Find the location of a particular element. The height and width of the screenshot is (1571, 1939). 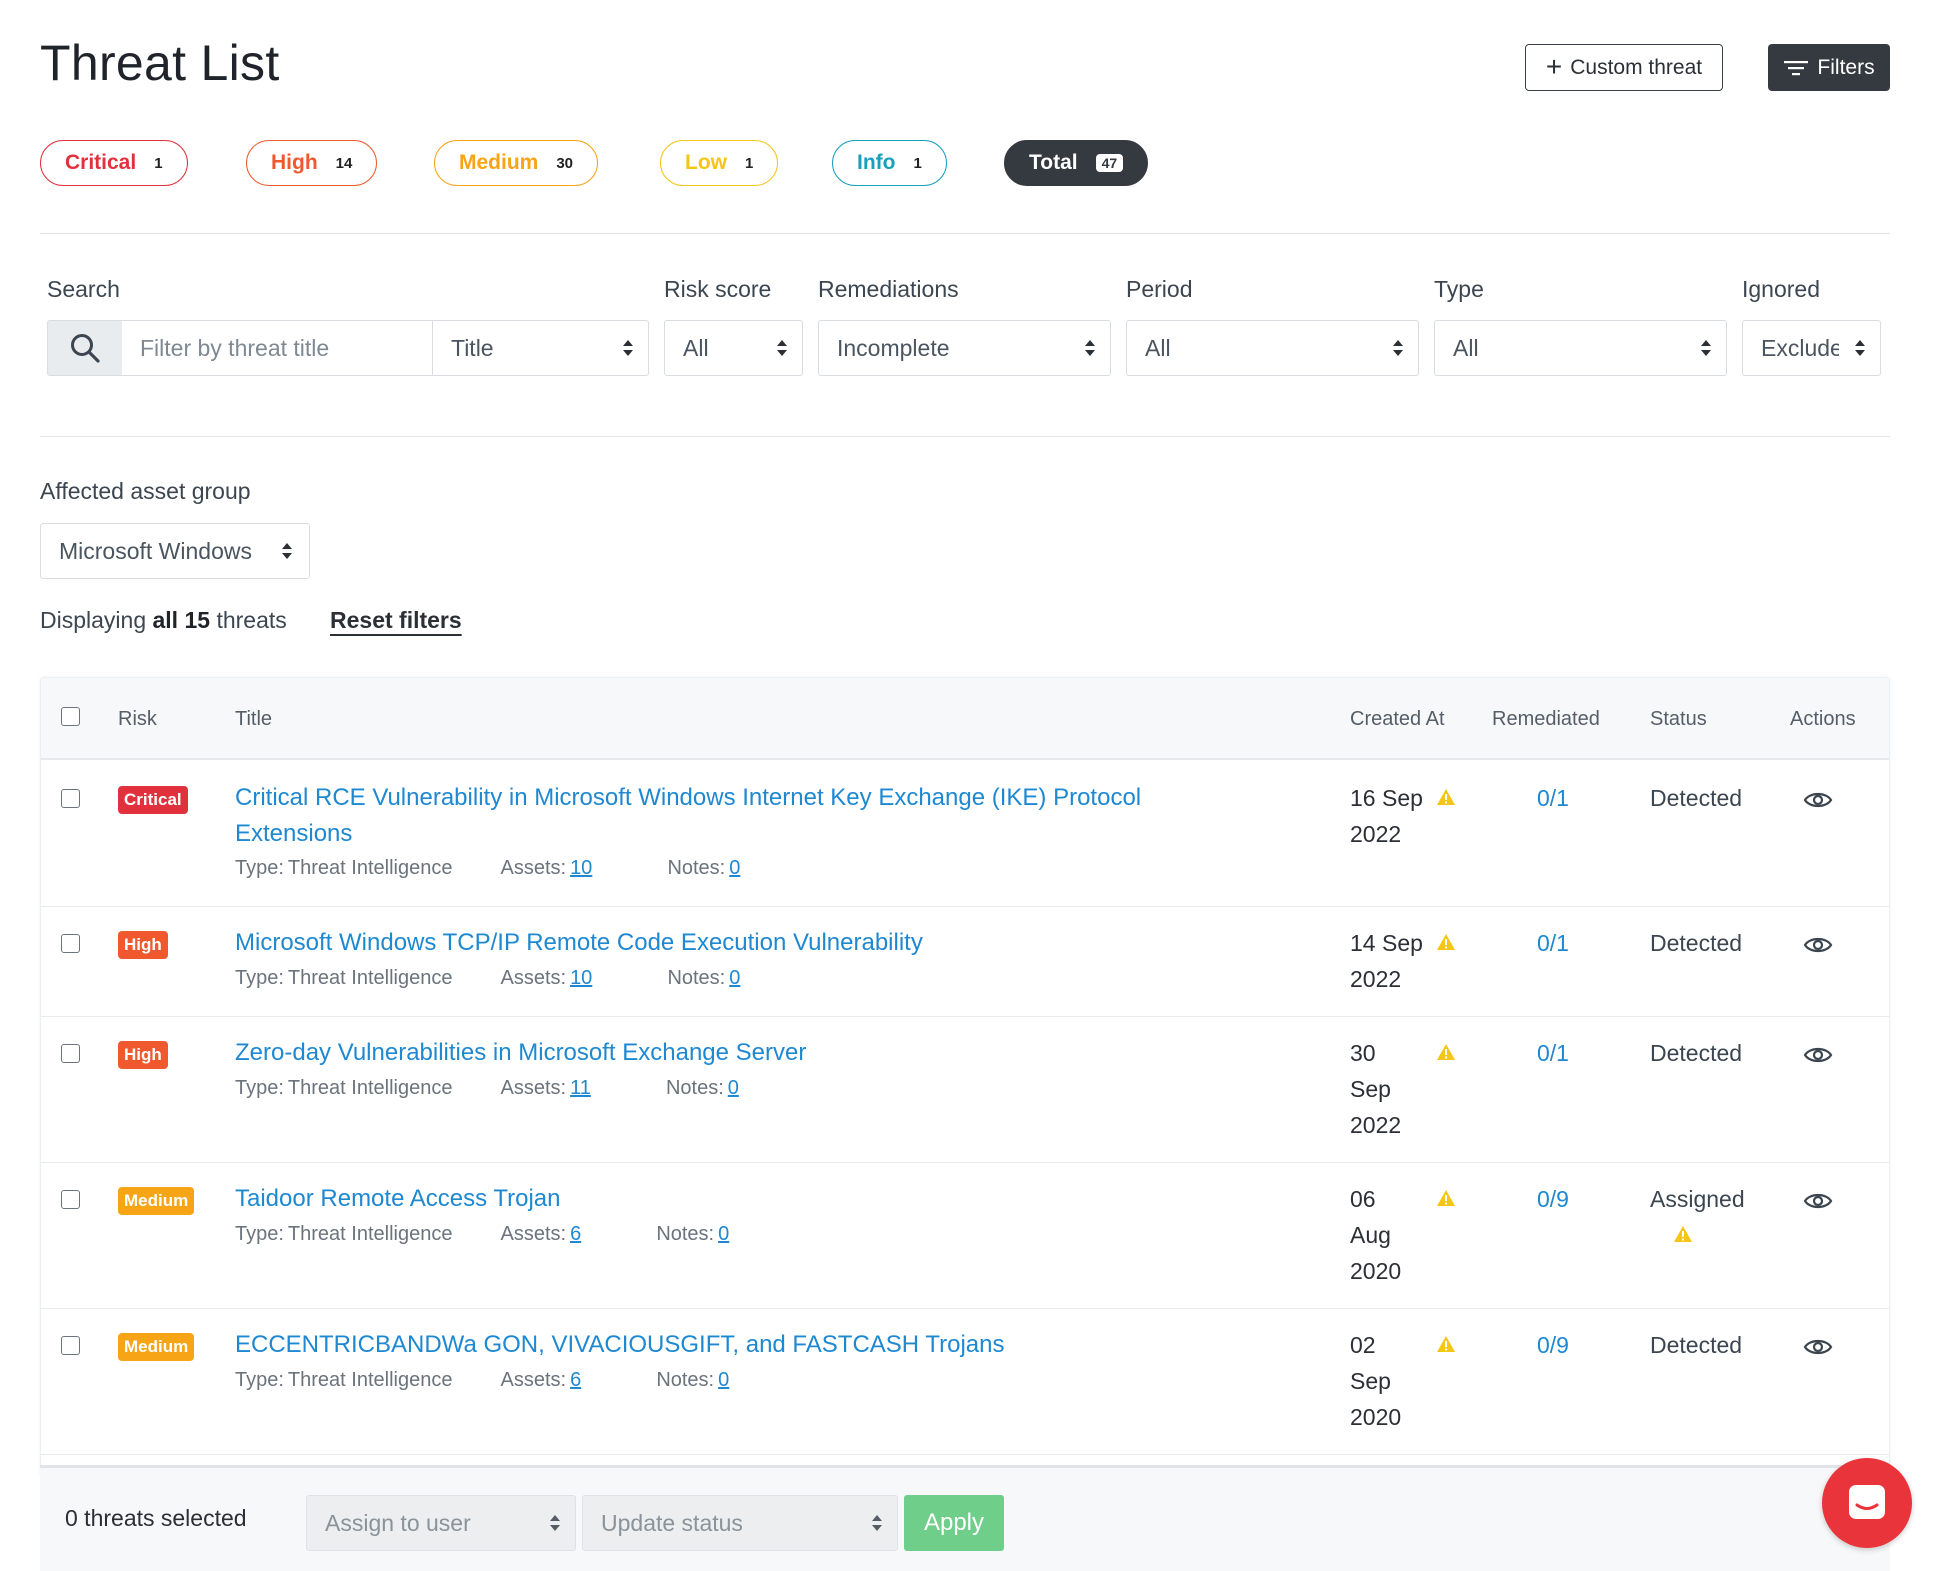

select-all-checkbox is located at coordinates (70, 716).